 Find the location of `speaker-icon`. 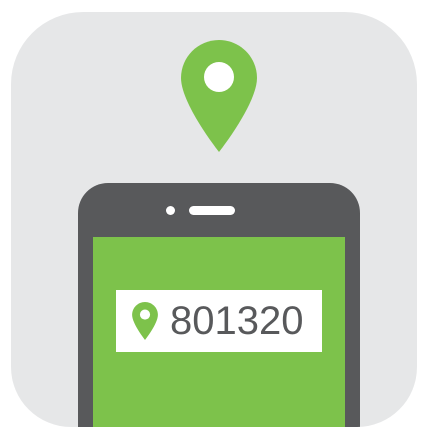

speaker-icon is located at coordinates (211, 210).